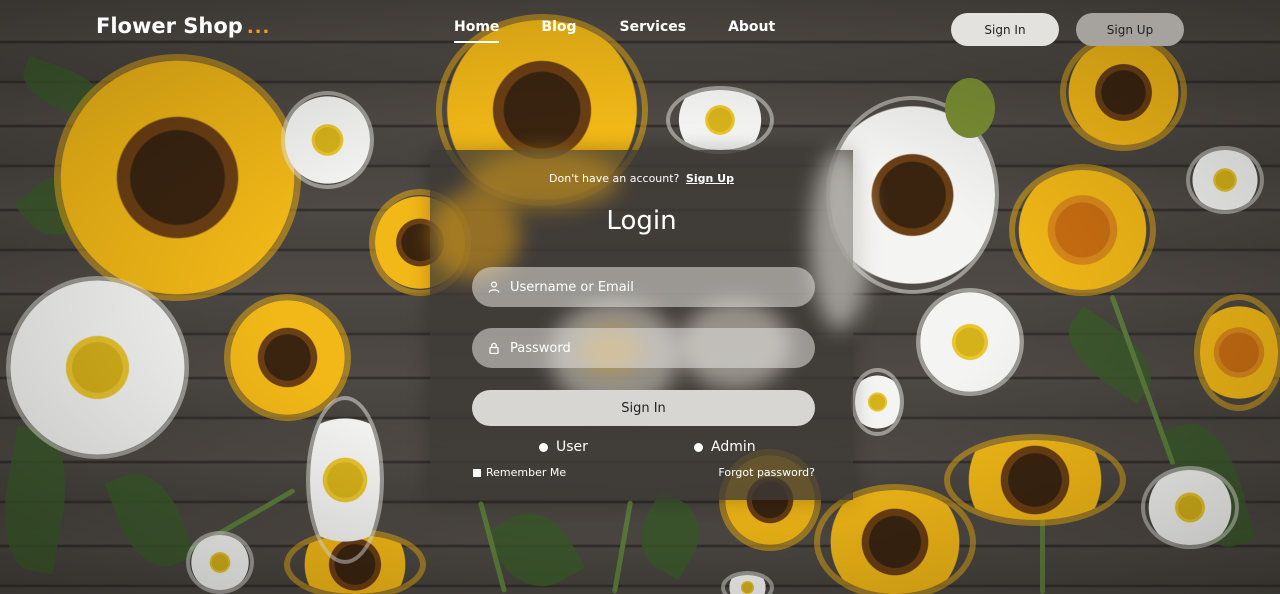  I want to click on forgot-password-link: Forgot password?, so click(766, 472).